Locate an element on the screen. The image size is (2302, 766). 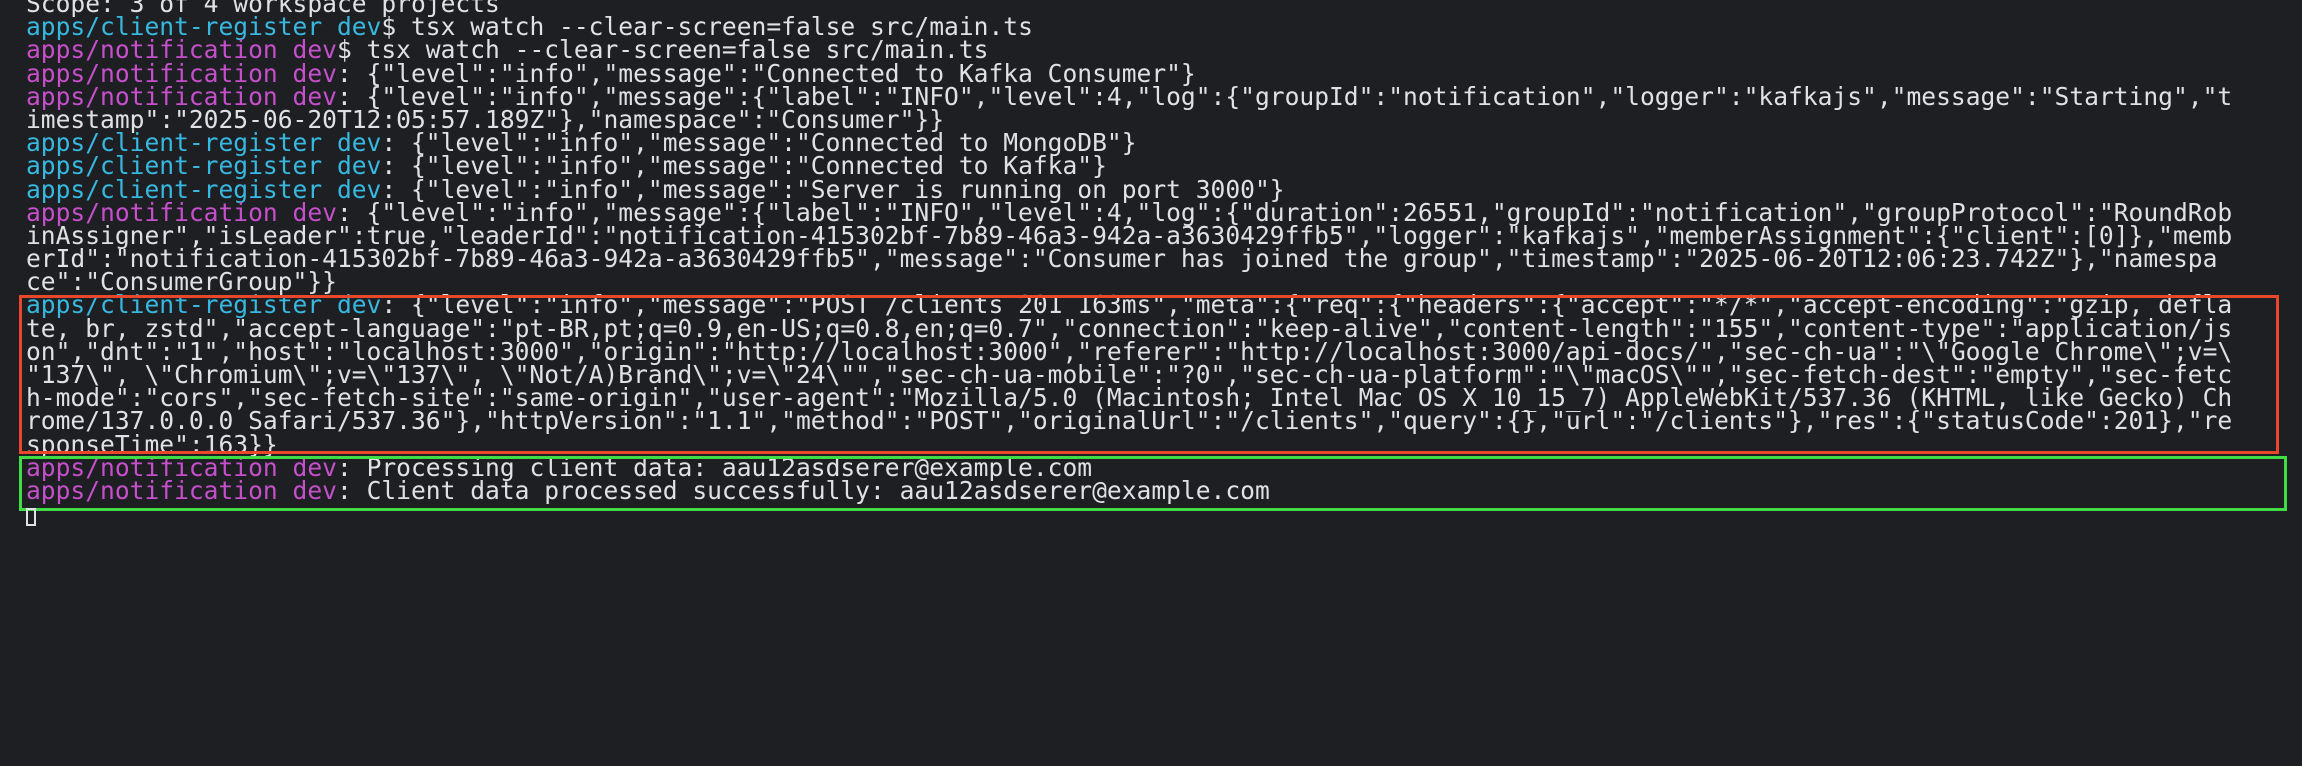
terminal-cursor is located at coordinates (31, 517).